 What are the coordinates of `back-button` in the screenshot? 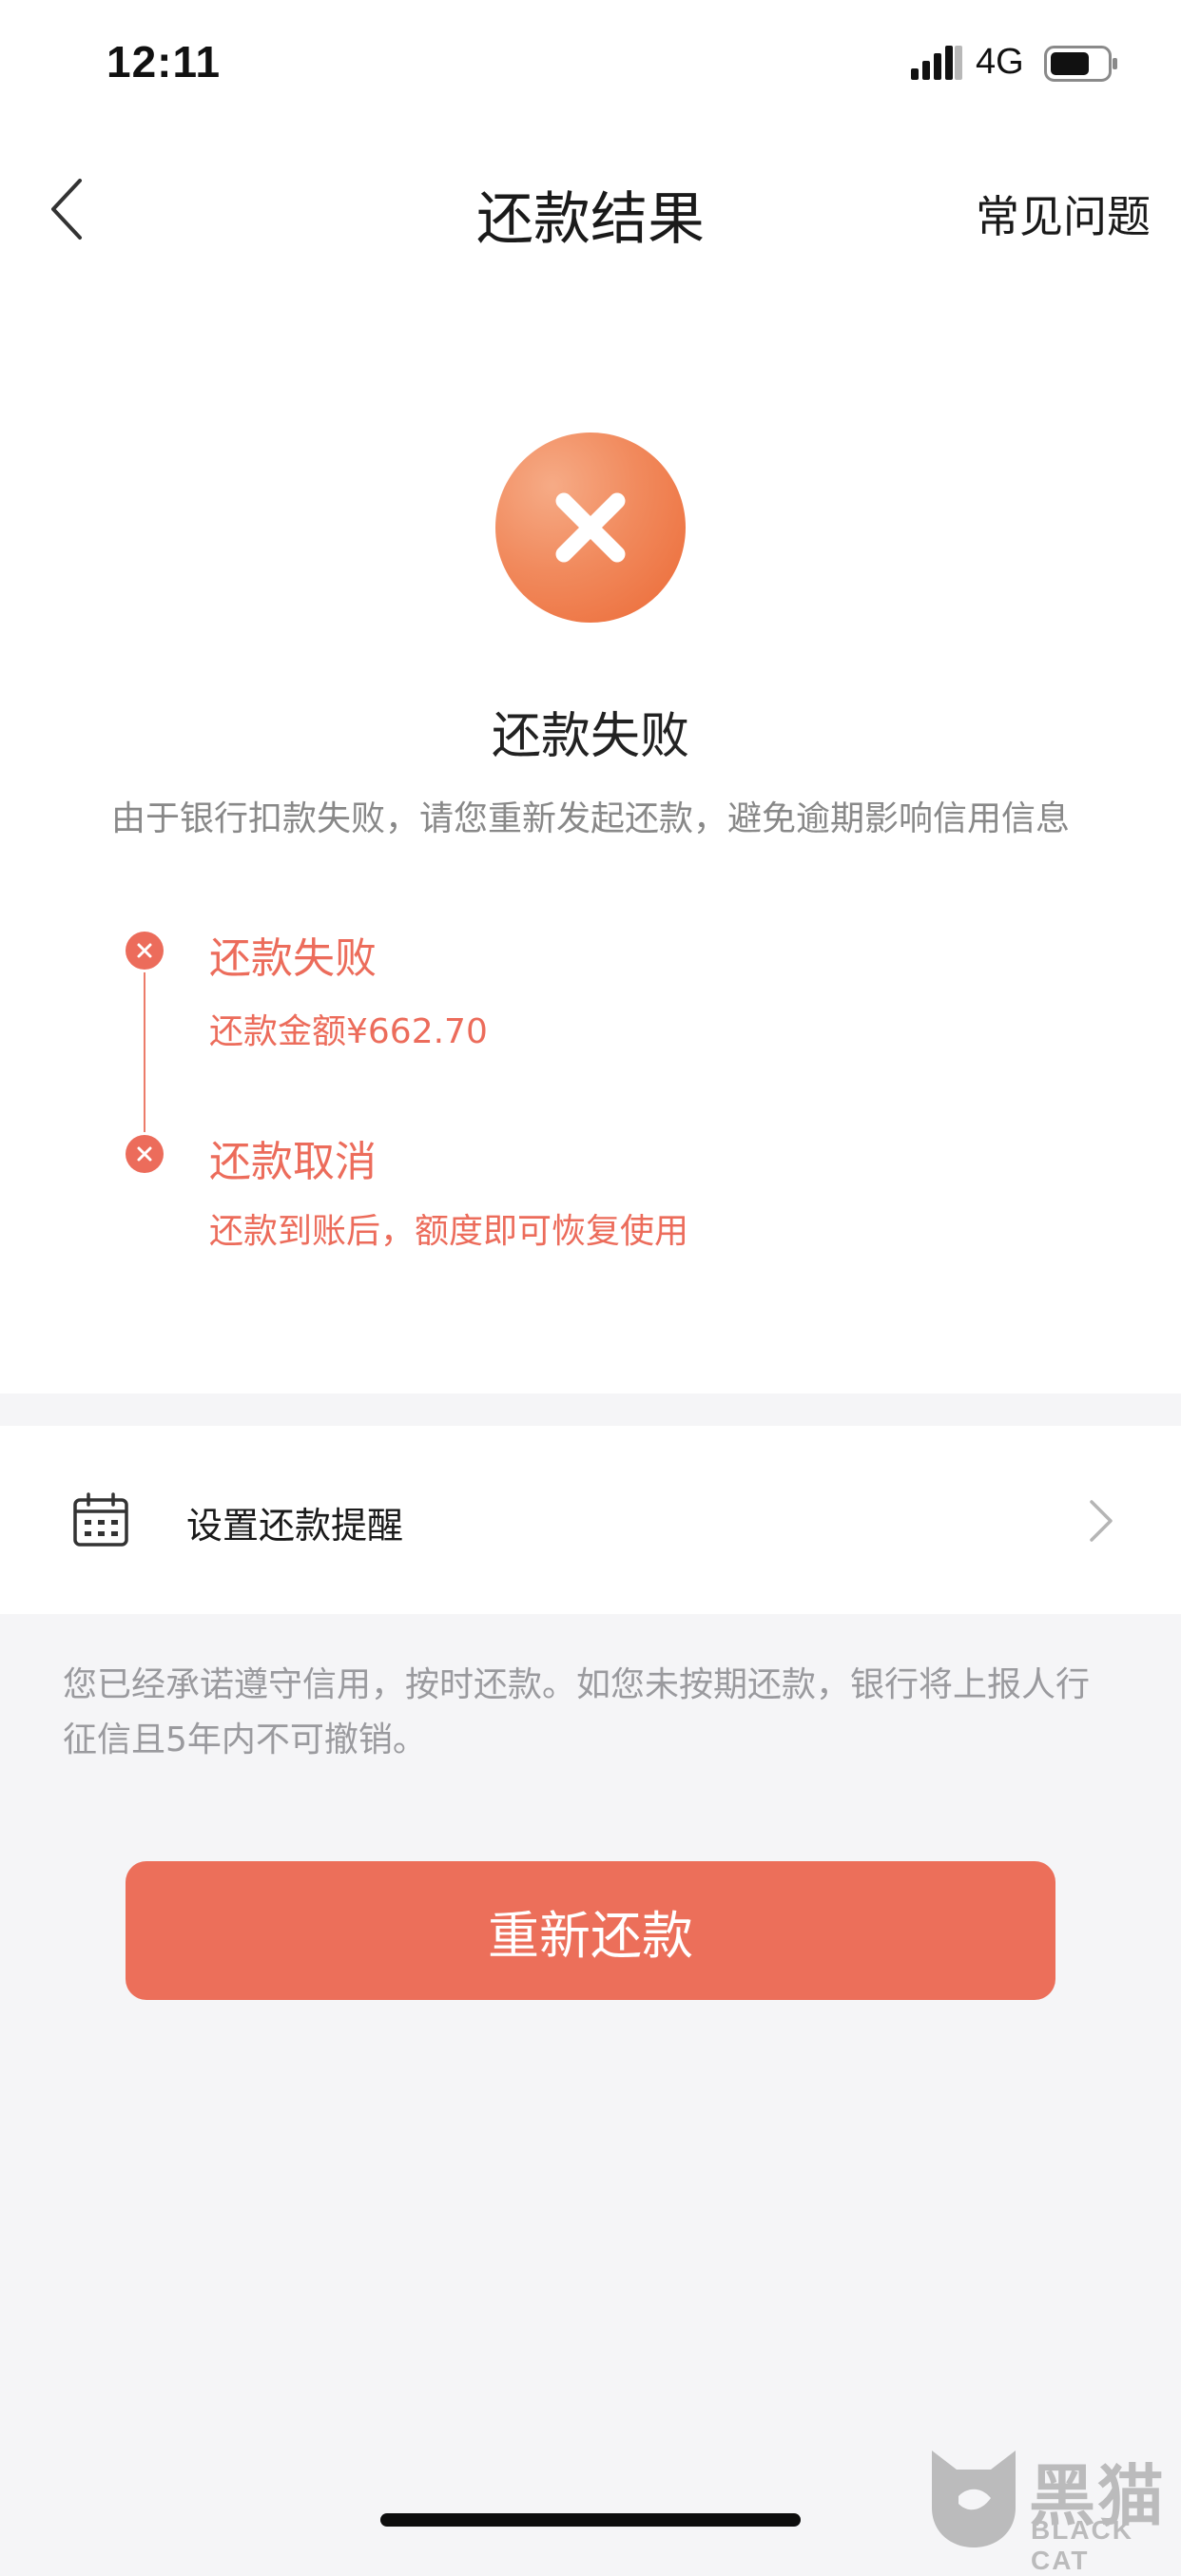 It's located at (67, 209).